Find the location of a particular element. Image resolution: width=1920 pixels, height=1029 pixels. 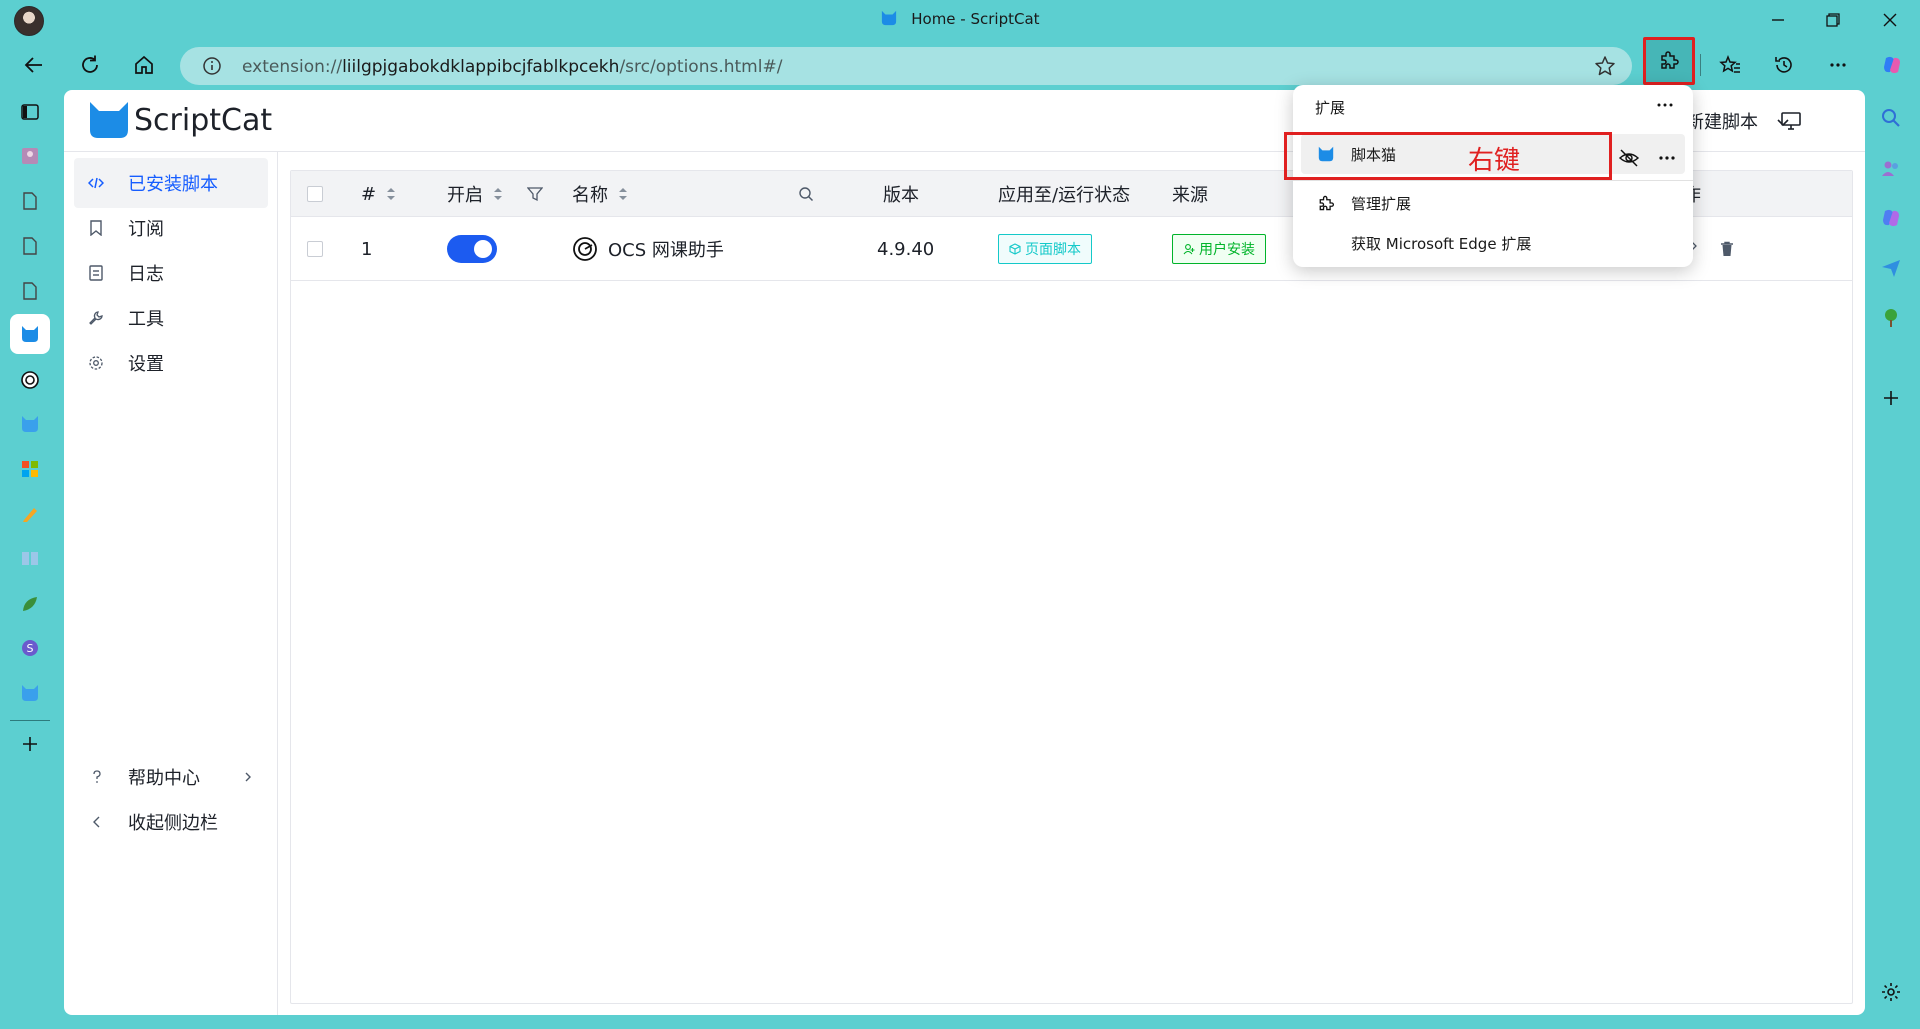

favorites-button is located at coordinates (1730, 65).